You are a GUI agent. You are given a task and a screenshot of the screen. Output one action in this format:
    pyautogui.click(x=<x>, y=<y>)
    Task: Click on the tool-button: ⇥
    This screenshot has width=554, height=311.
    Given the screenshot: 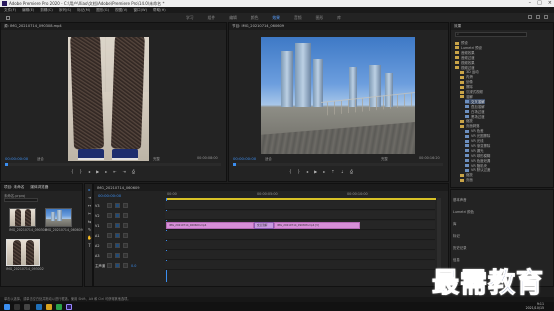 What is the action you would take?
    pyautogui.click(x=89, y=197)
    